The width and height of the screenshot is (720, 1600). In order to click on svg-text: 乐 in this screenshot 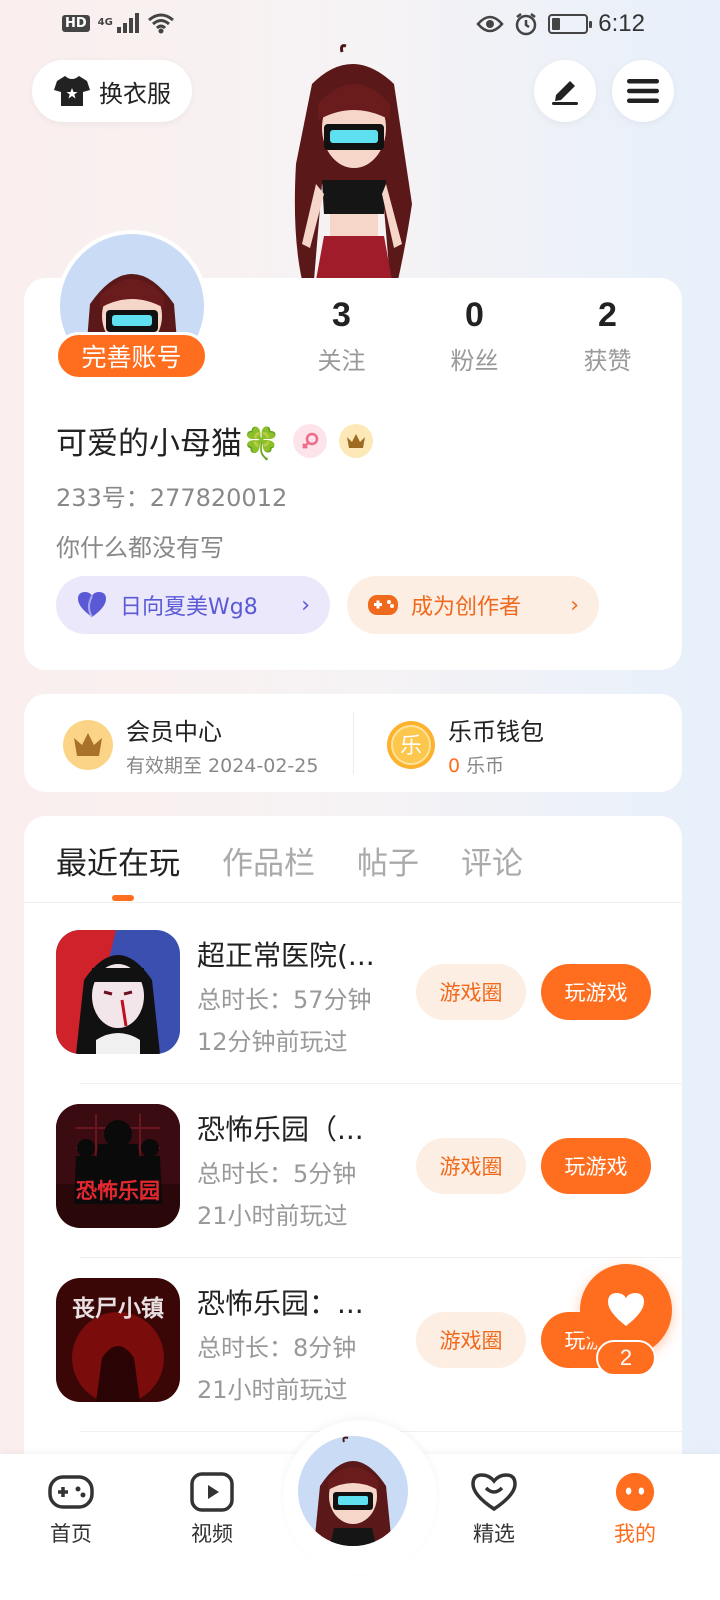, I will do `click(411, 746)`.